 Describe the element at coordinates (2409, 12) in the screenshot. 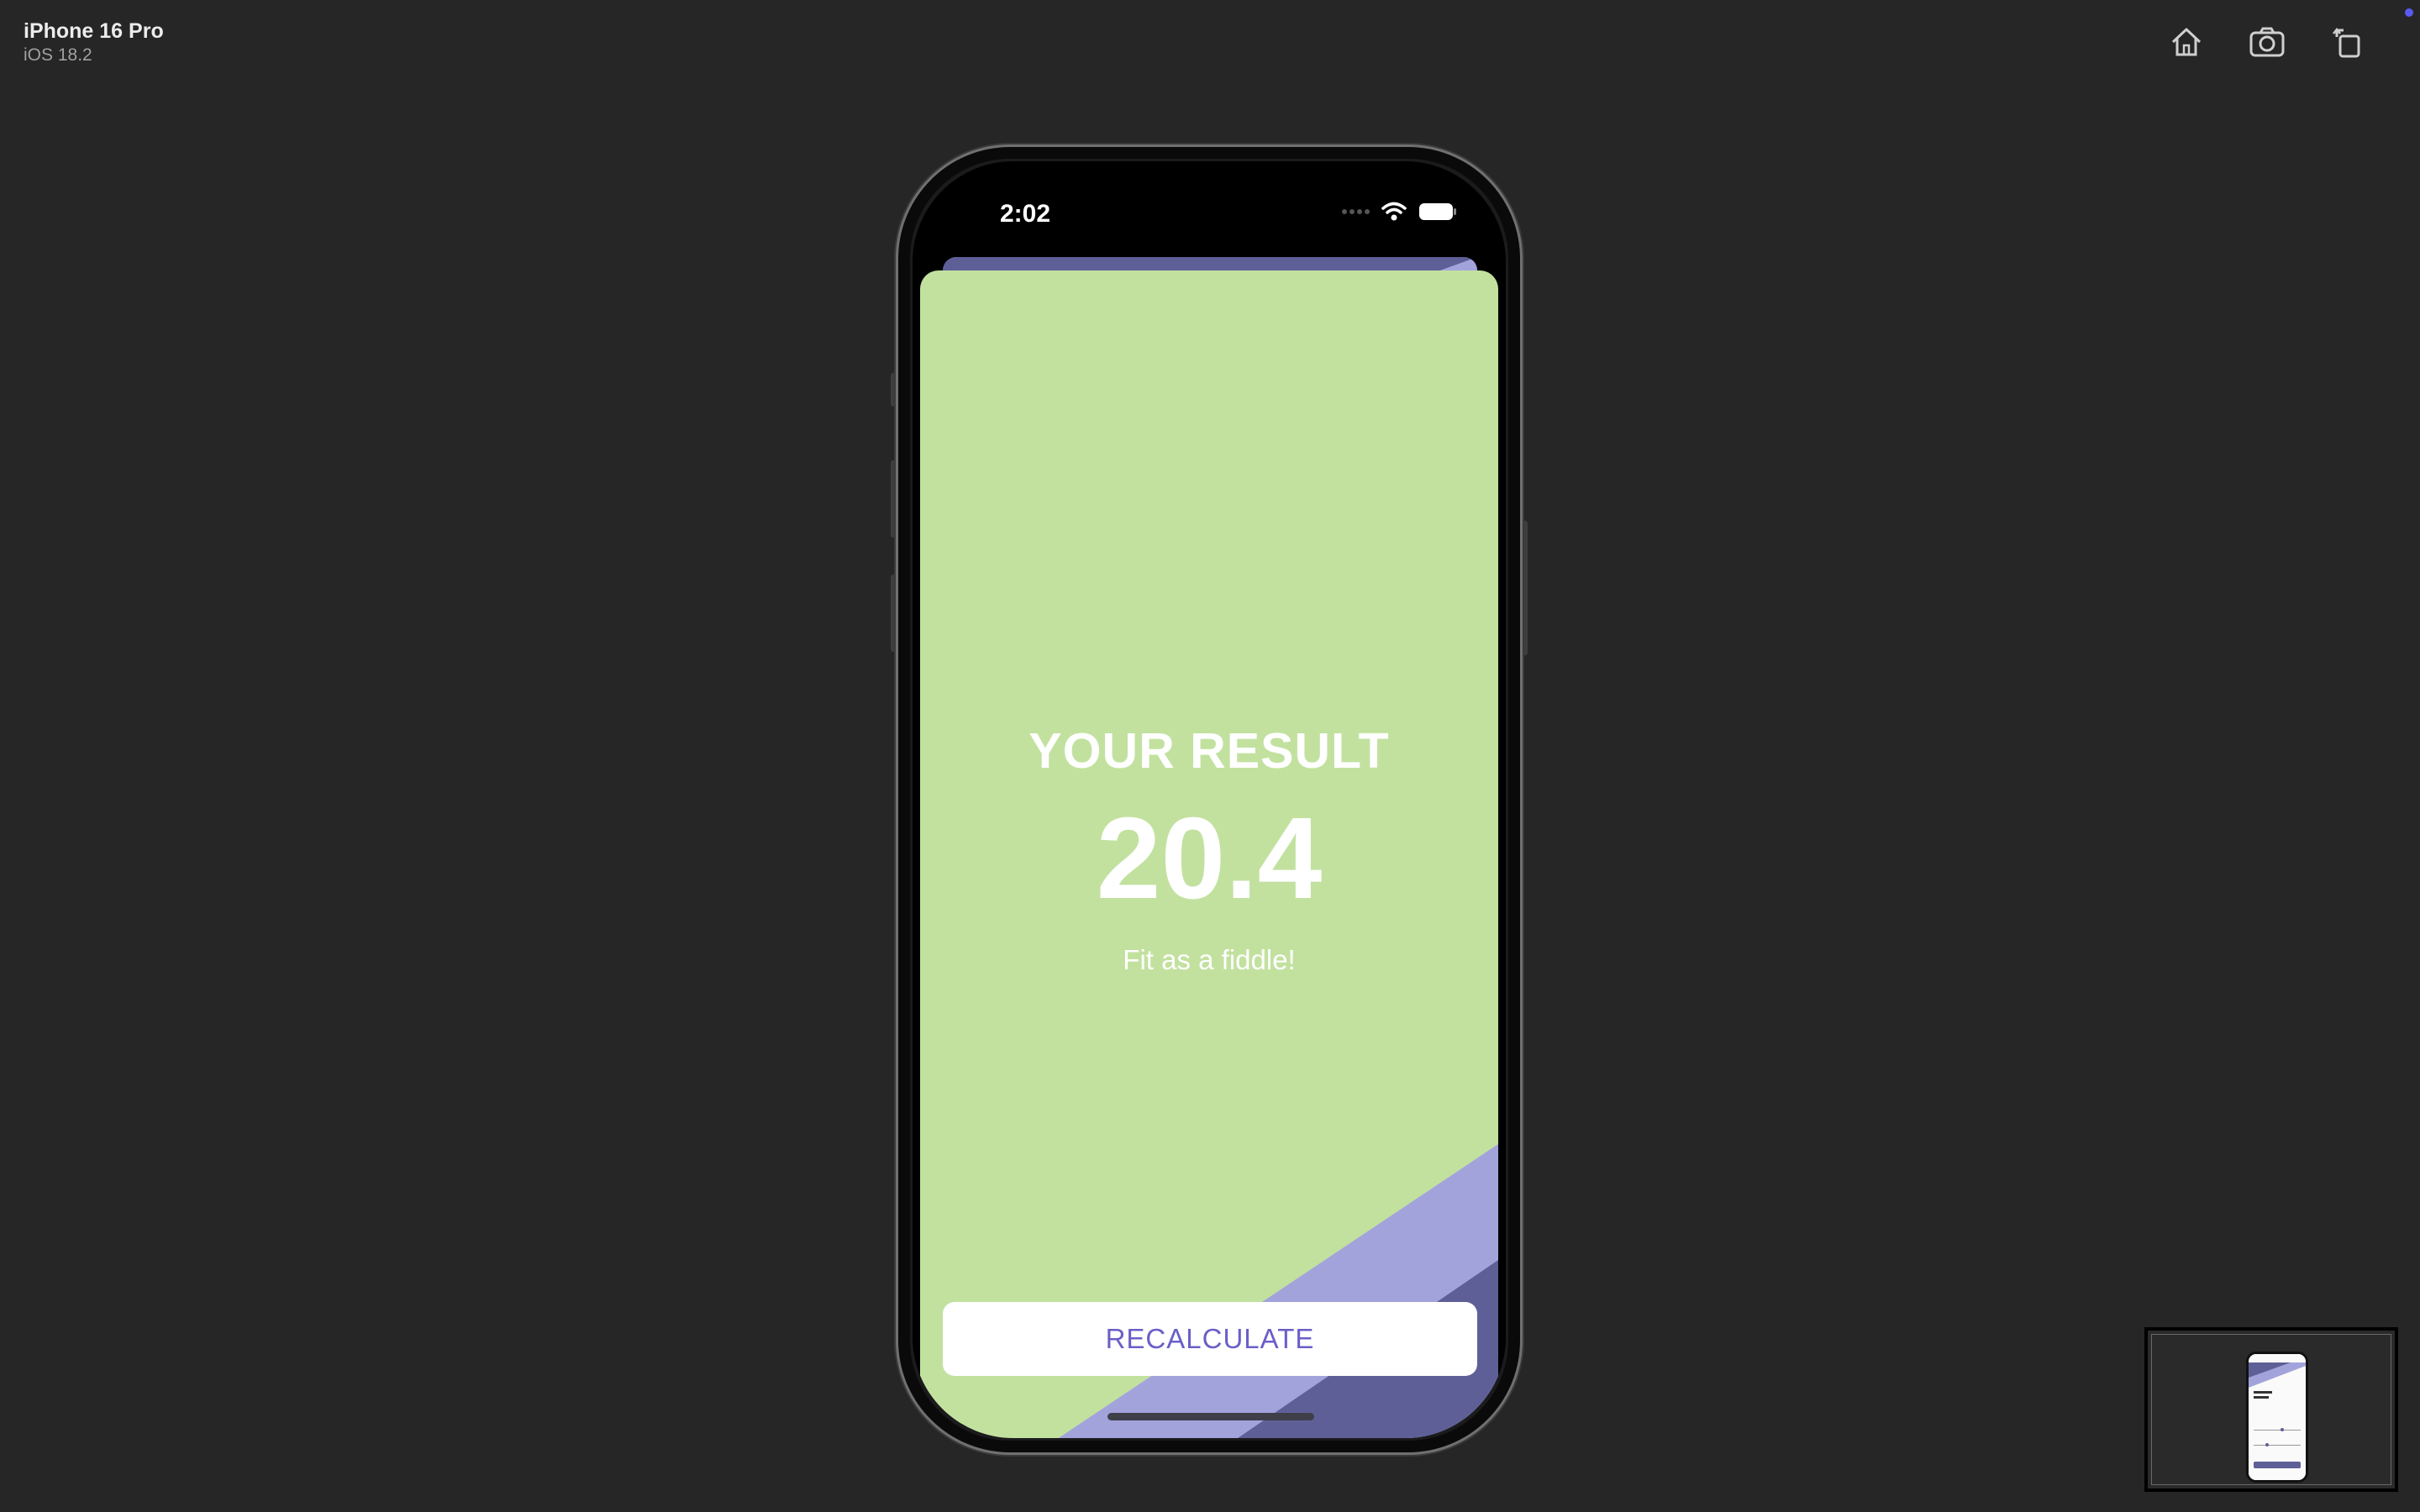

I see `activity-dot` at that location.